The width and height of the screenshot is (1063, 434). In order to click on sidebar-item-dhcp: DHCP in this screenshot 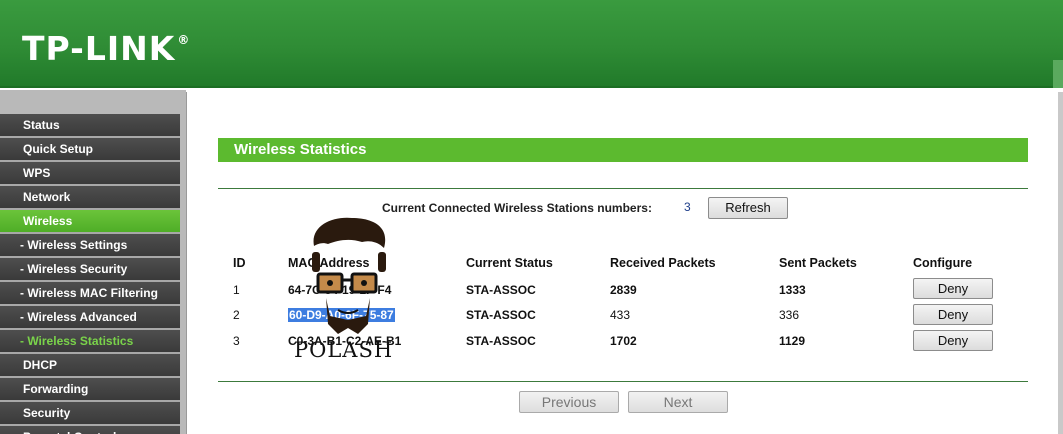, I will do `click(90, 366)`.